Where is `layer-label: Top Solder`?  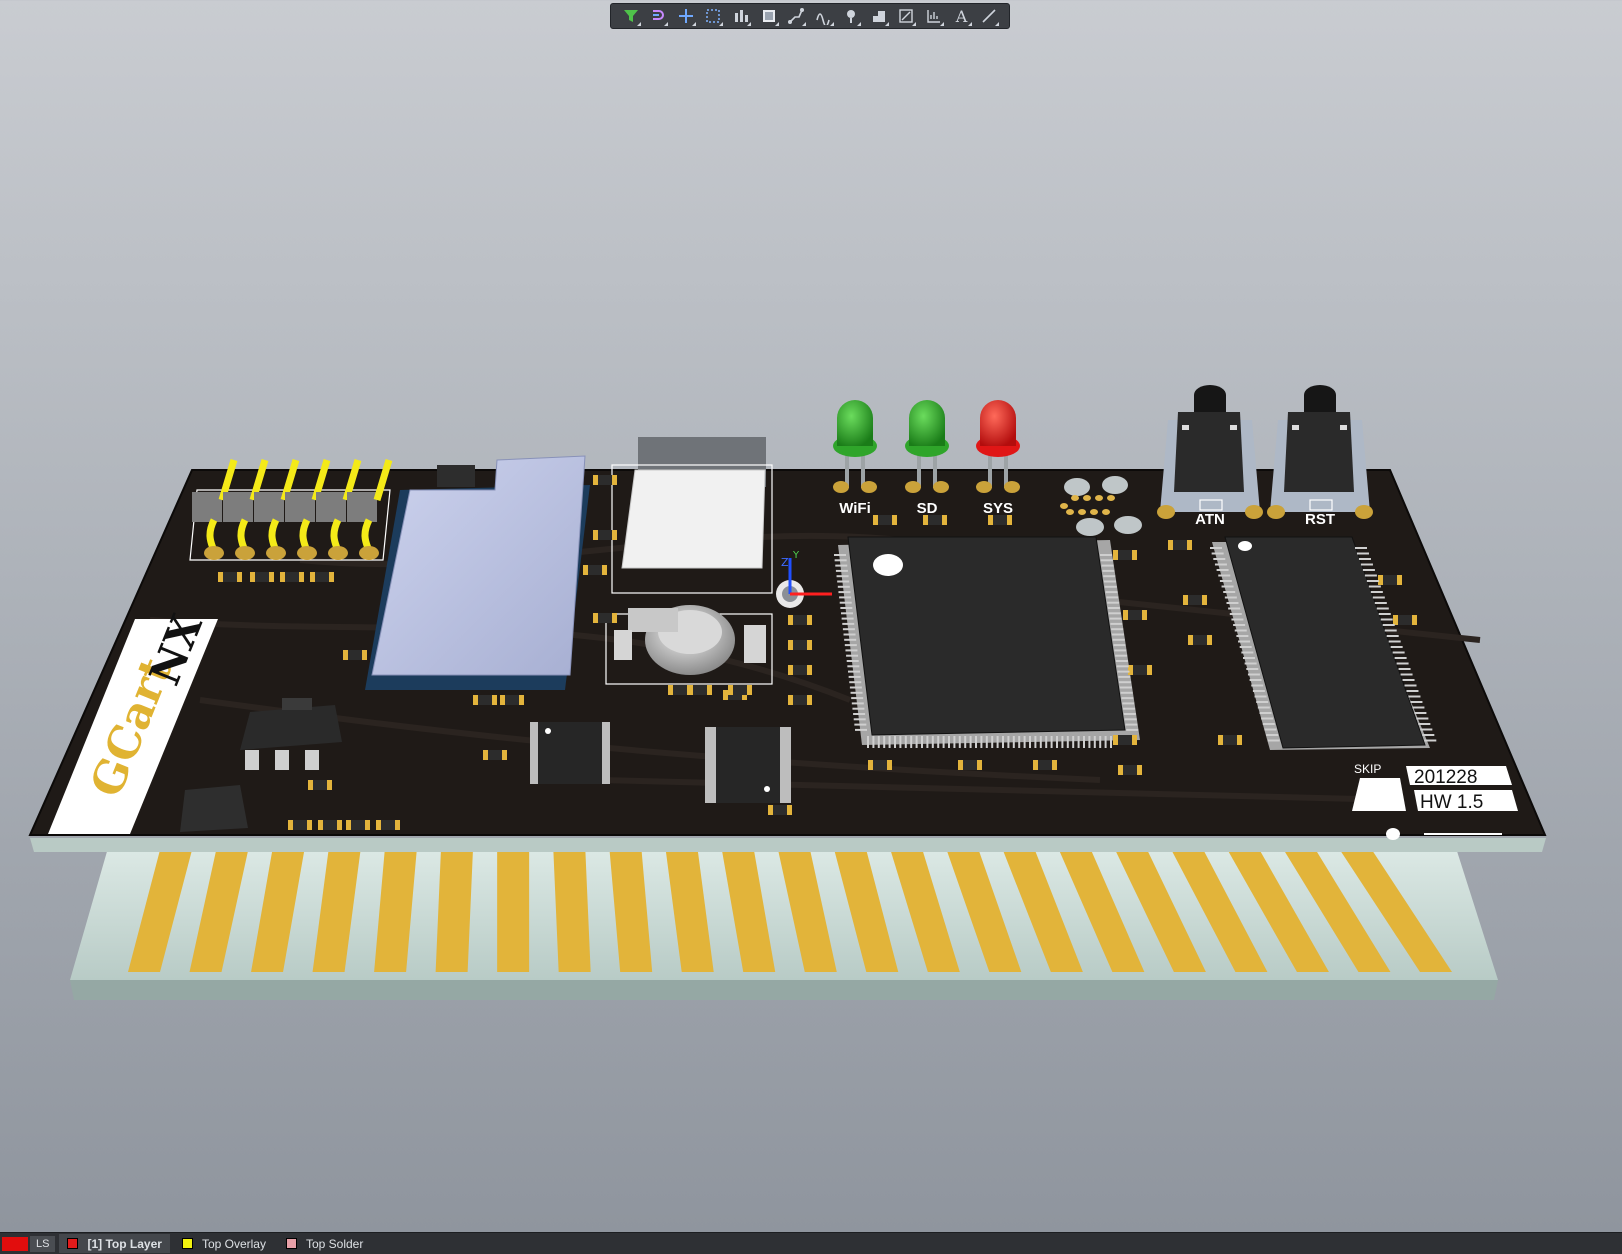
layer-label: Top Solder is located at coordinates (334, 1243).